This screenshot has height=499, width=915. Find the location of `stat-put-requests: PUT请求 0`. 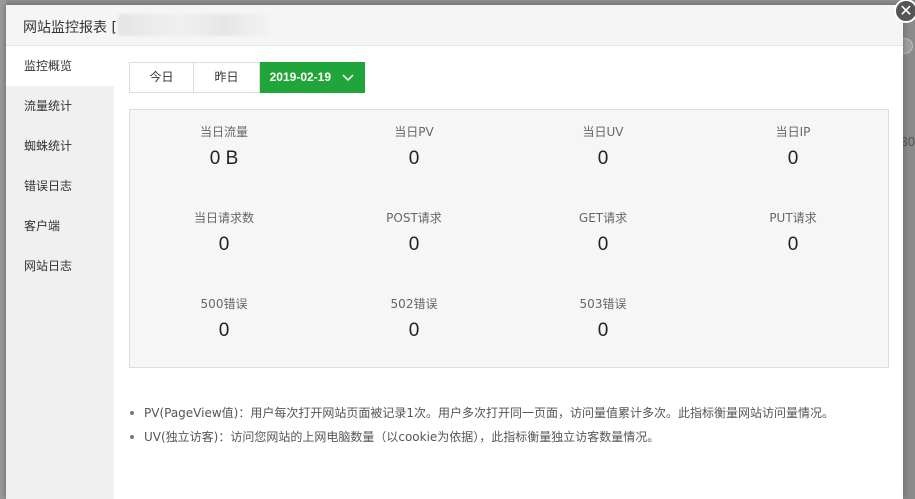

stat-put-requests: PUT请求 0 is located at coordinates (793, 232).